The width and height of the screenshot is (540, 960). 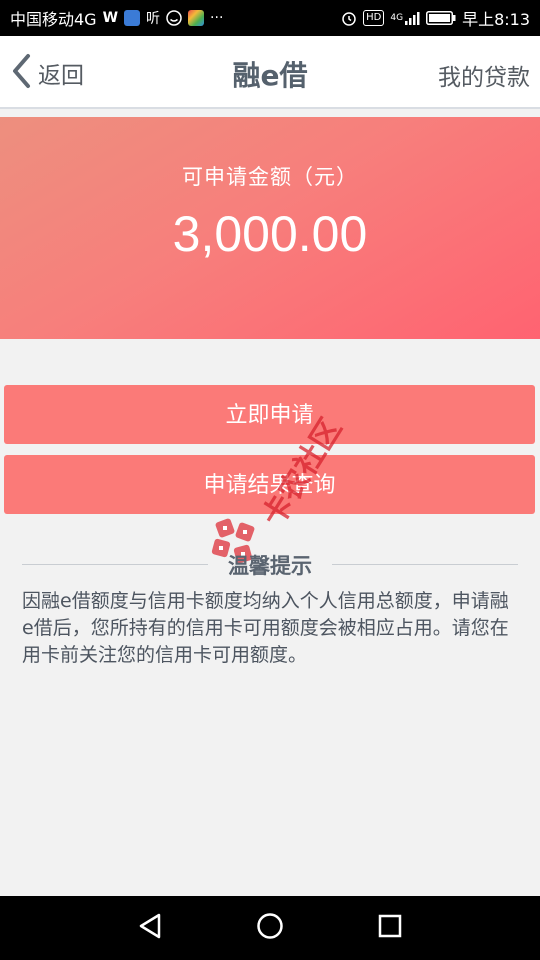 I want to click on tips-title: 温馨提示, so click(x=270, y=566).